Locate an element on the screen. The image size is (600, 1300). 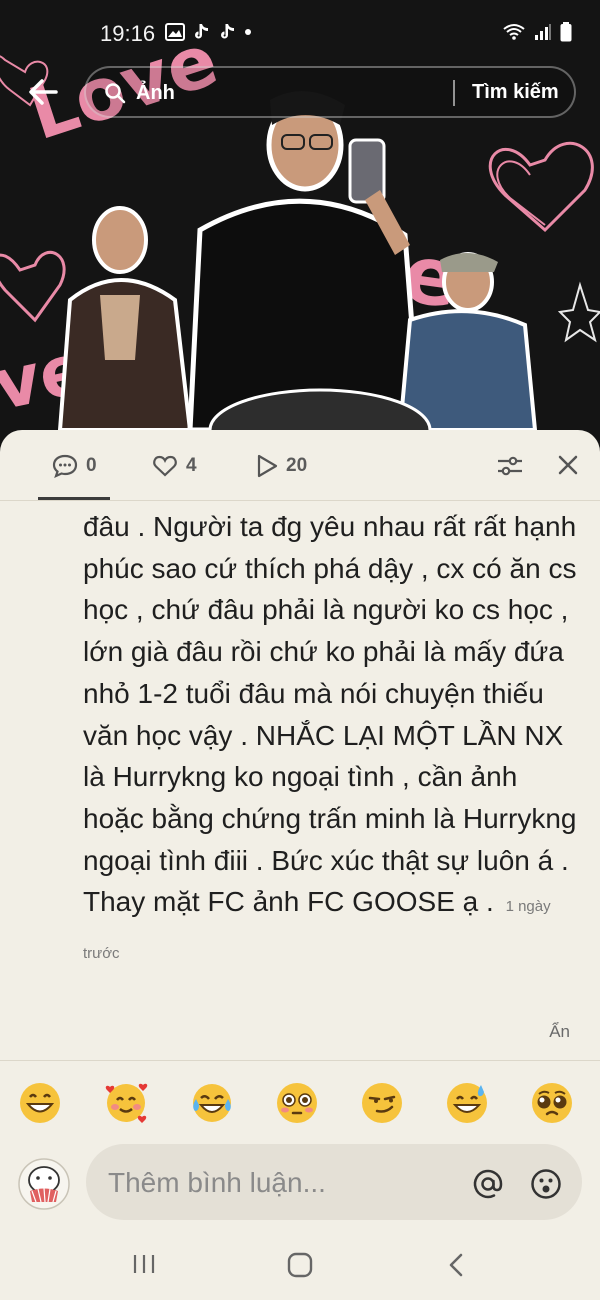
grinning-emoji-icon is located at coordinates (40, 1103).